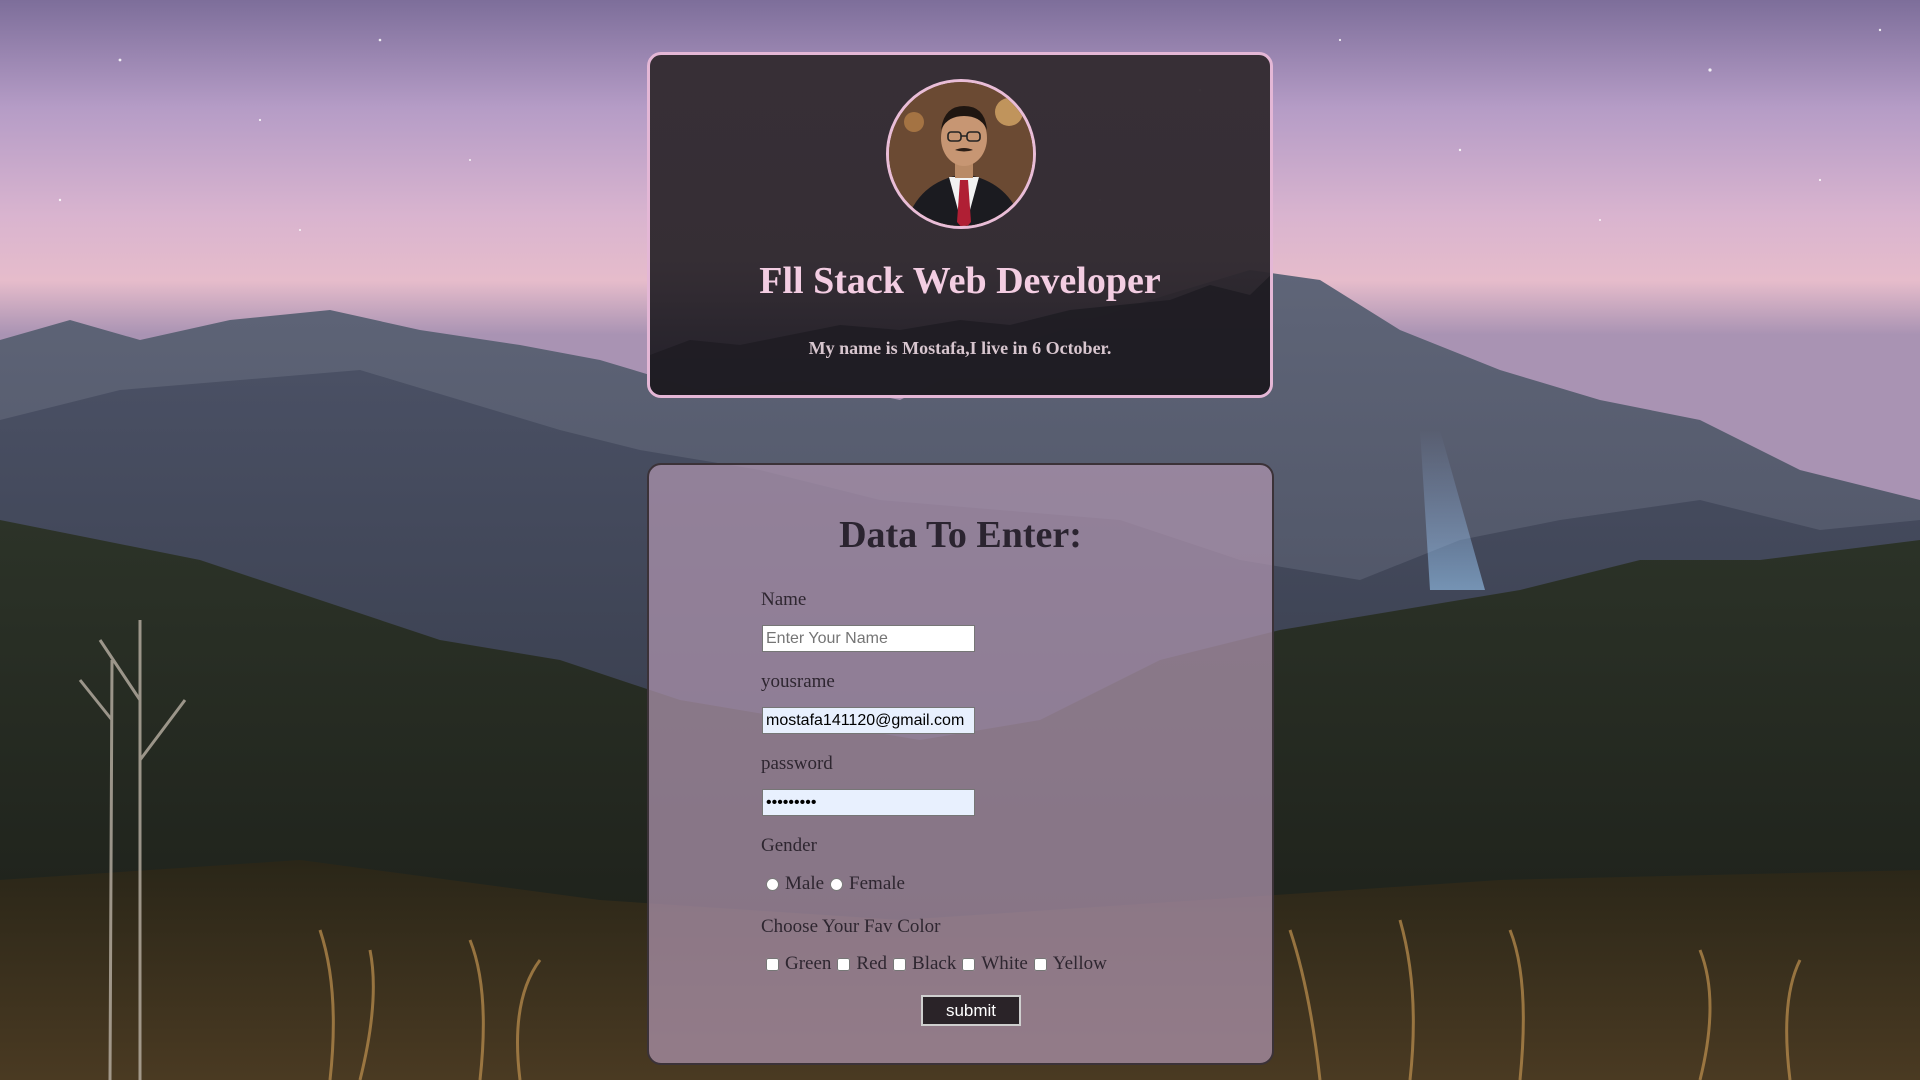  What do you see at coordinates (872, 963) in the screenshot?
I see `red-label: Red` at bounding box center [872, 963].